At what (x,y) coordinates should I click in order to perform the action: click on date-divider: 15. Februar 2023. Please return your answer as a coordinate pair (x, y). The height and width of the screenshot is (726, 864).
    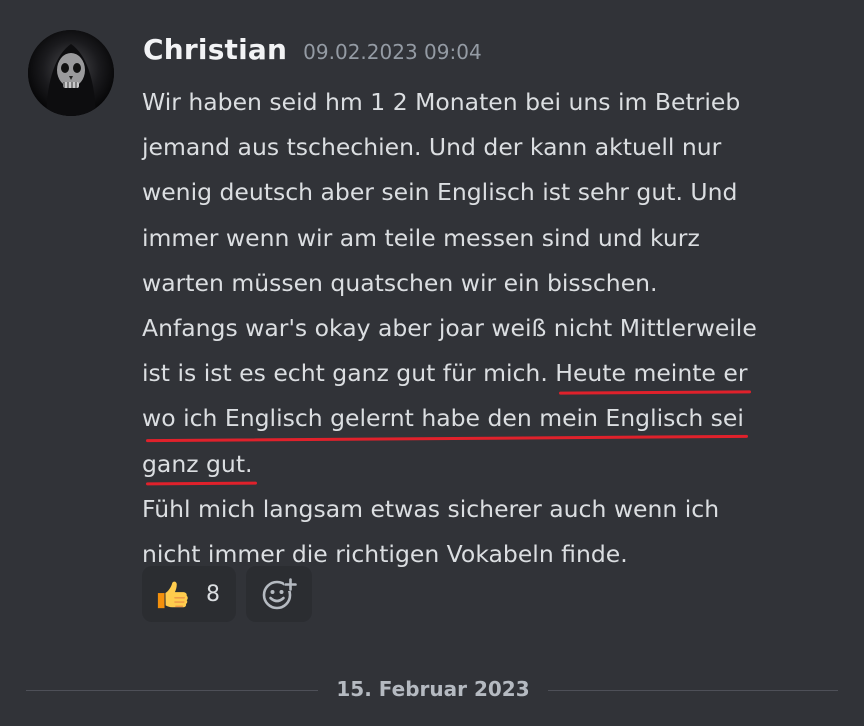
    Looking at the image, I should click on (432, 690).